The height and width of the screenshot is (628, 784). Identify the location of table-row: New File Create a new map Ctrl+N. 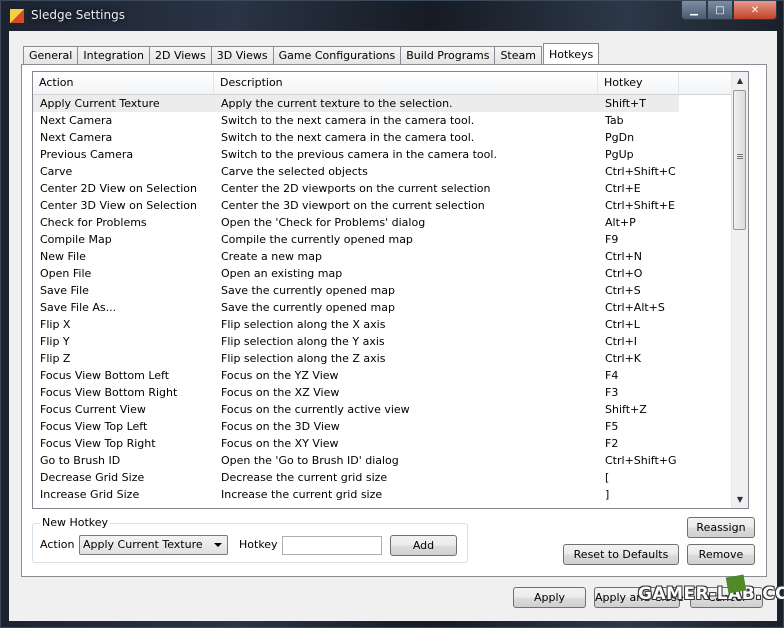
(385, 256).